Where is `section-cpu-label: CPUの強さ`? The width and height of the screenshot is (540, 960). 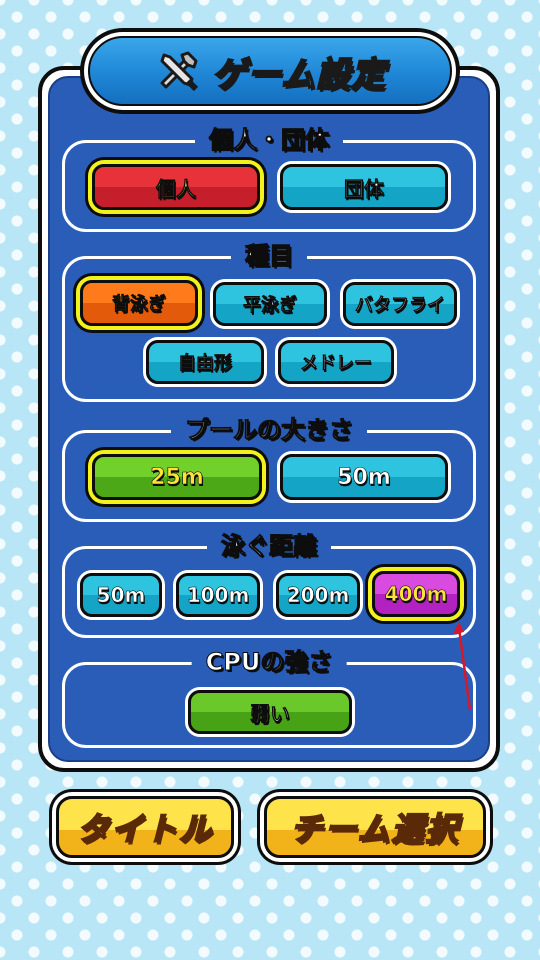 section-cpu-label: CPUの強さ is located at coordinates (269, 662).